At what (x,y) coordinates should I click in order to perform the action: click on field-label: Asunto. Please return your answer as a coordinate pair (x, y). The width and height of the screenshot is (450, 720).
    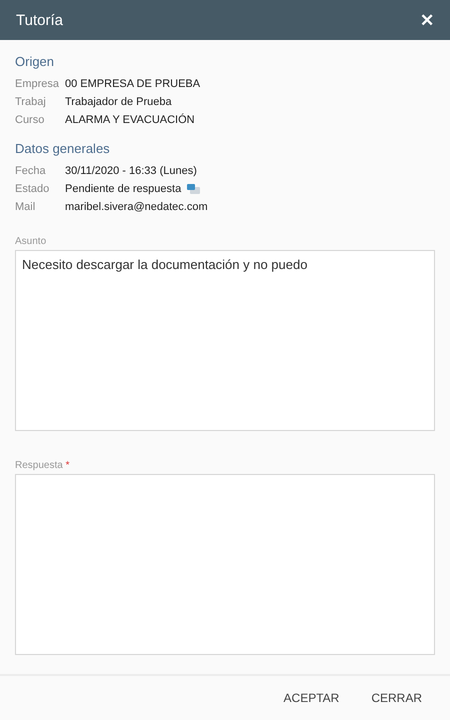
    Looking at the image, I should click on (31, 241).